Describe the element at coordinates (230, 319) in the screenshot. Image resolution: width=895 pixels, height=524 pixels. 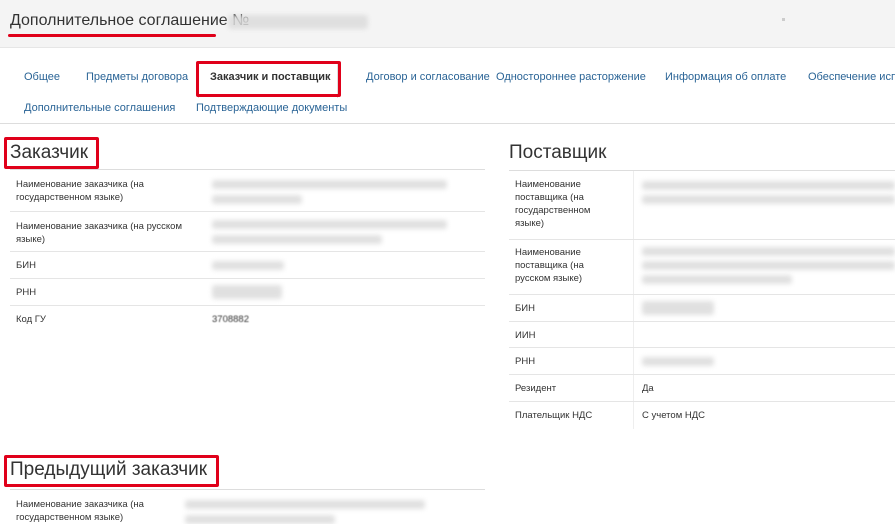
I see `customer-value-gu-code: 3708882` at that location.